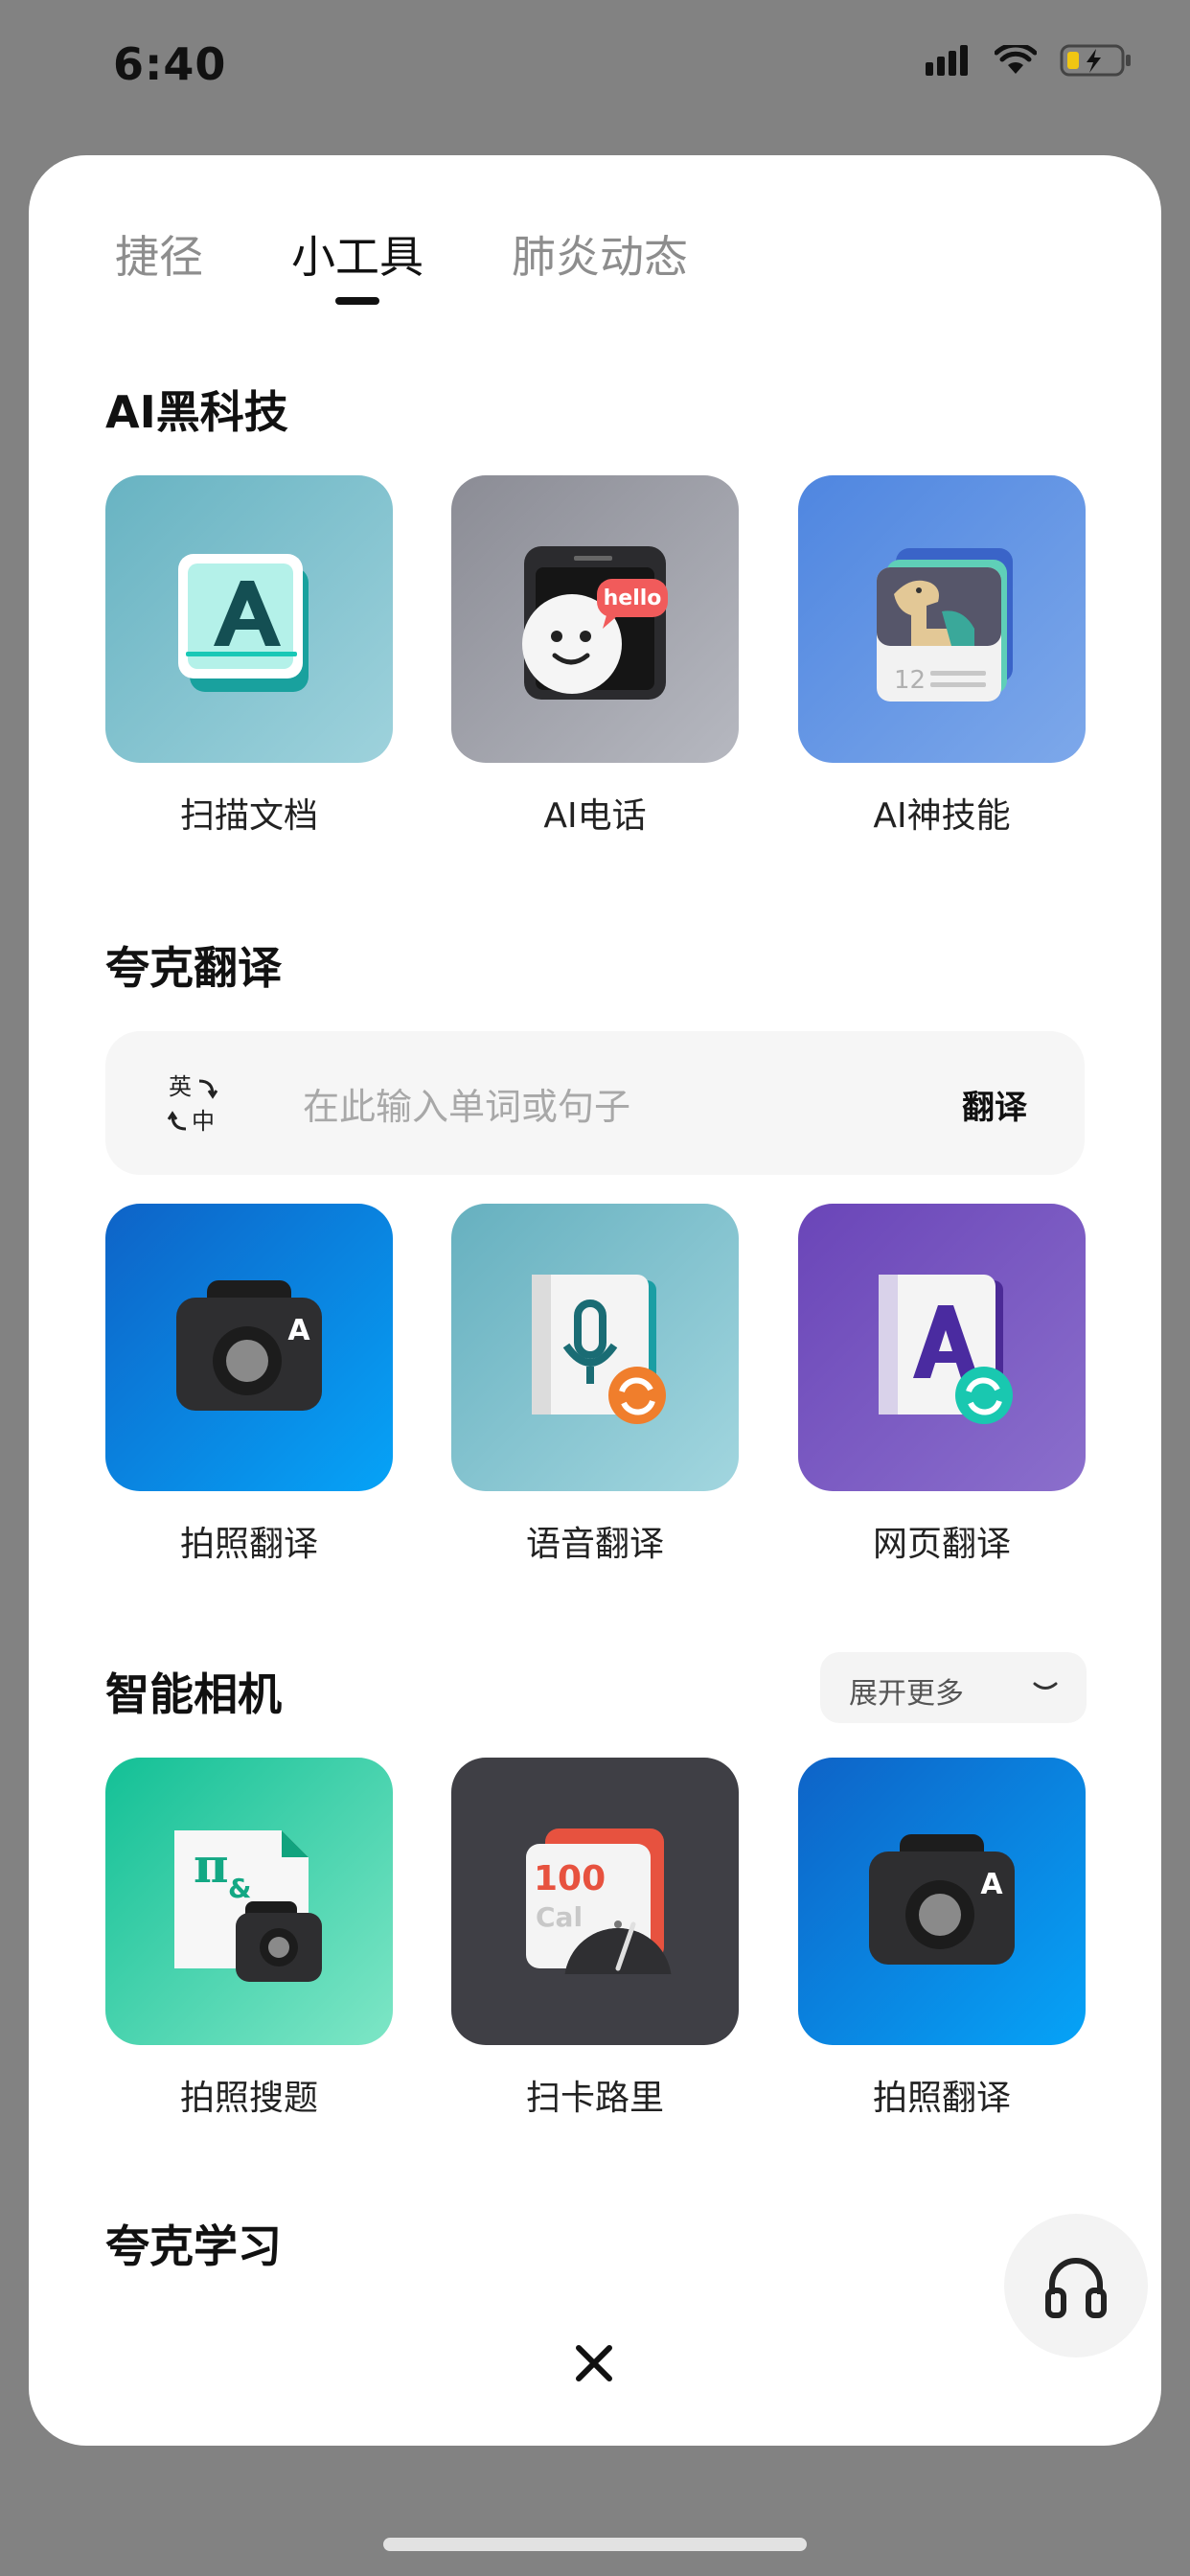  What do you see at coordinates (600, 257) in the screenshot?
I see `tab-label: 肺炎动态` at bounding box center [600, 257].